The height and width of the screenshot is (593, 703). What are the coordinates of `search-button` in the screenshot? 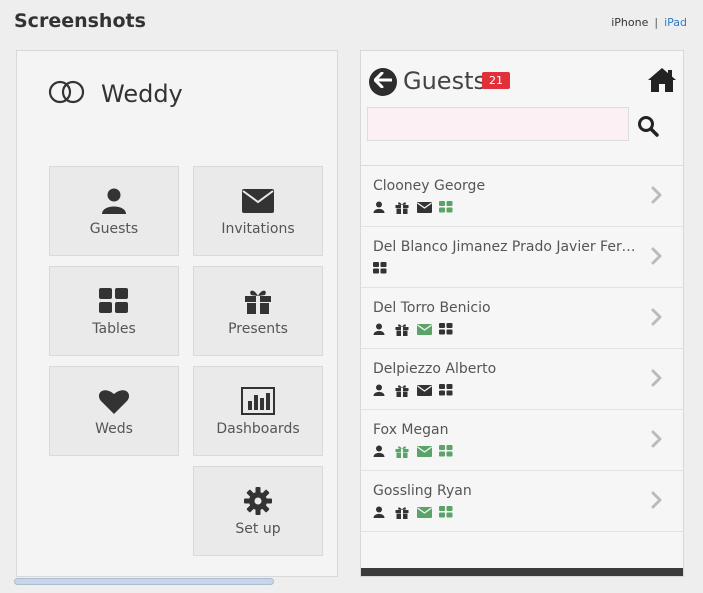 It's located at (648, 128).